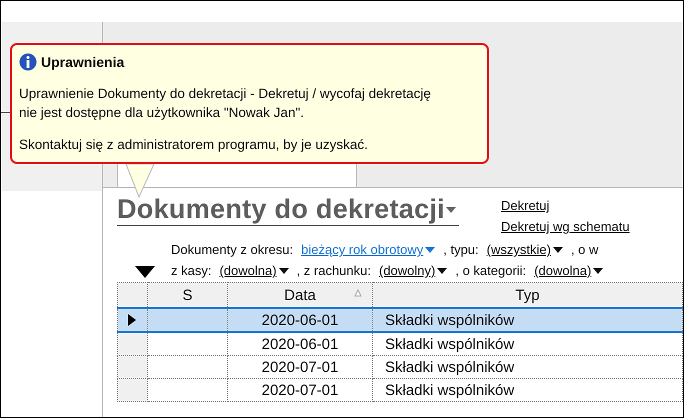 The height and width of the screenshot is (418, 684). Describe the element at coordinates (300, 295) in the screenshot. I see `column-header: Data` at that location.